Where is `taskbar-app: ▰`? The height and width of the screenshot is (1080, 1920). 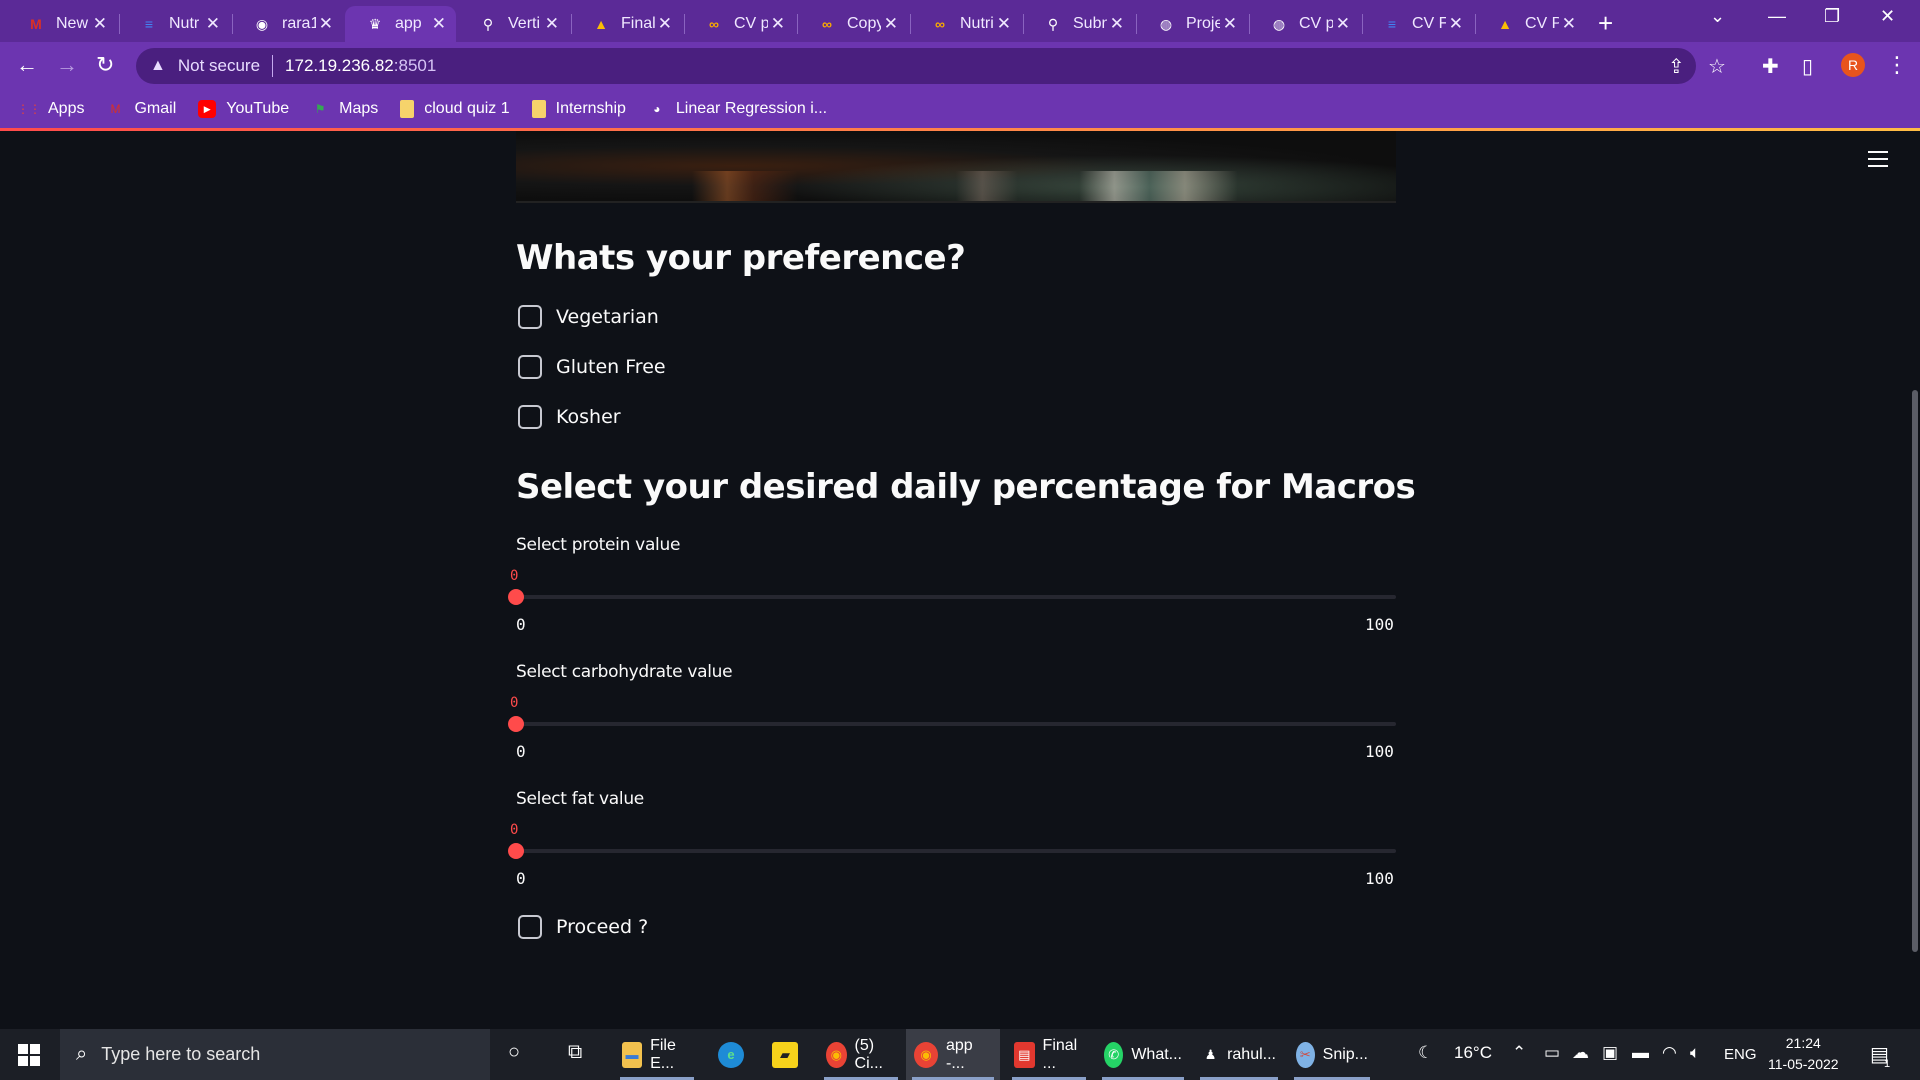 taskbar-app: ▰ is located at coordinates (789, 1054).